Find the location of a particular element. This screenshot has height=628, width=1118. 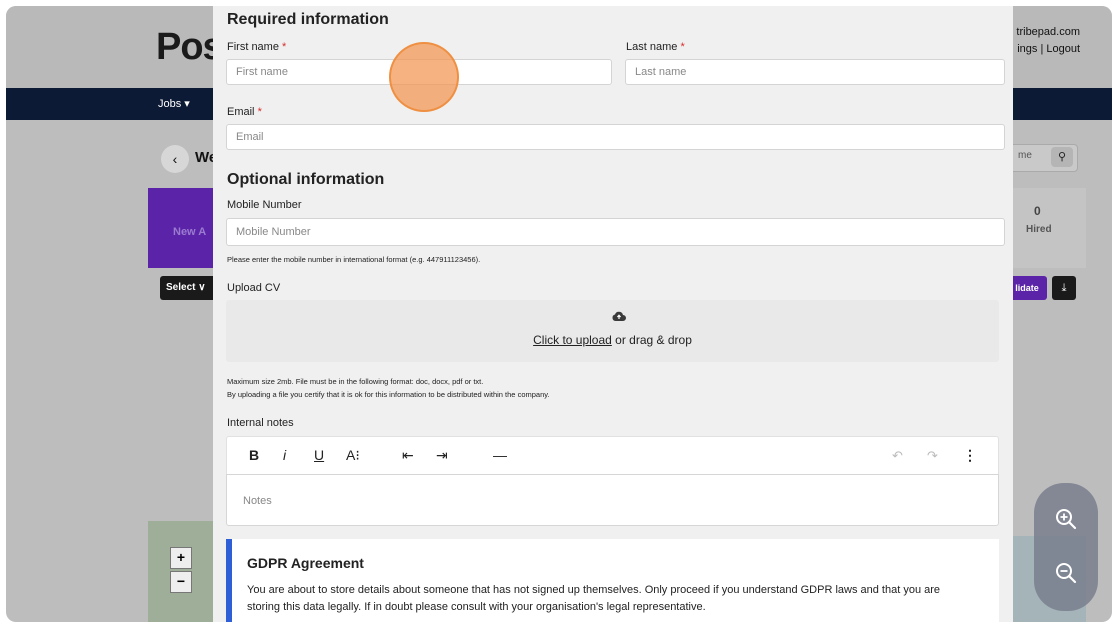

cv-dropzone: Click to upload or drag & drop is located at coordinates (612, 331).